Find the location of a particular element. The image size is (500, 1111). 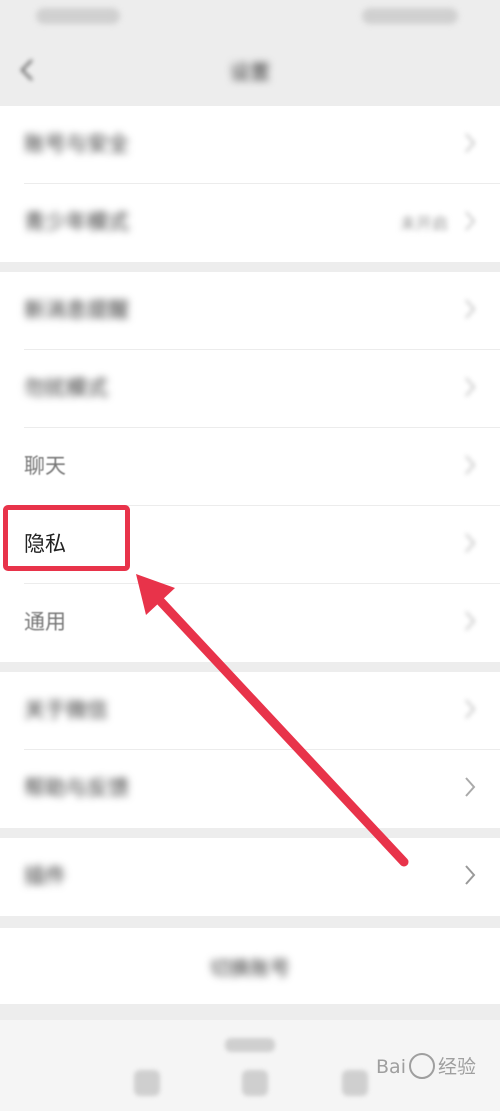

settings-row-plugins: 插件 is located at coordinates (250, 877).